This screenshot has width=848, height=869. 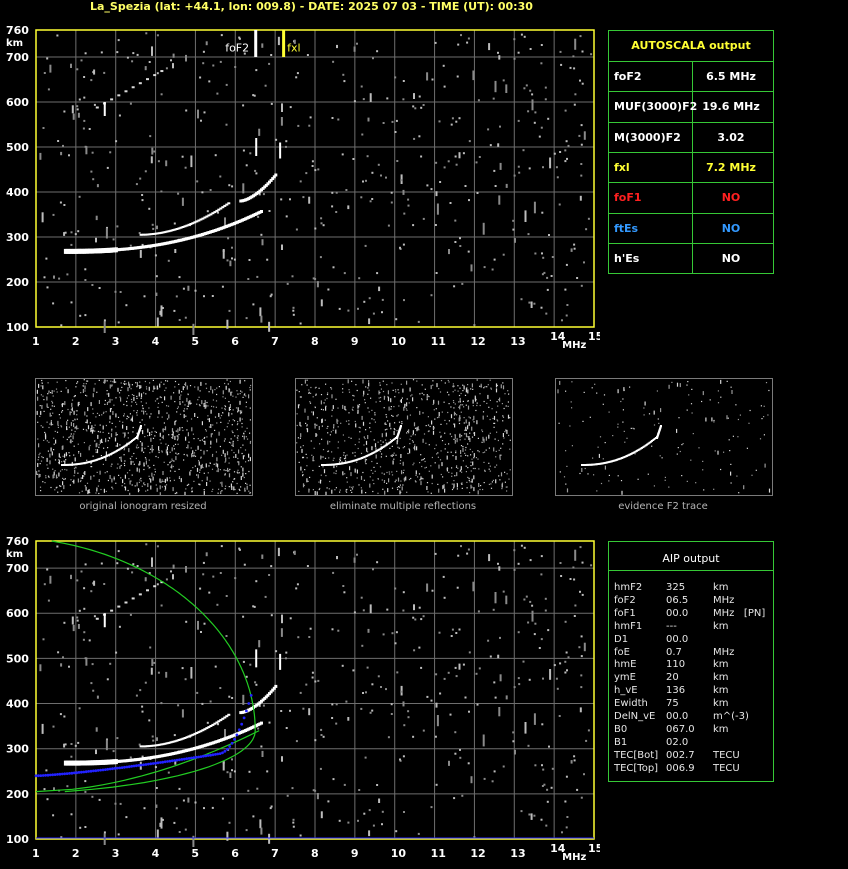 What do you see at coordinates (656, 107) in the screenshot?
I see `autoscala-label-muf3000f2: MUF(3000)F2` at bounding box center [656, 107].